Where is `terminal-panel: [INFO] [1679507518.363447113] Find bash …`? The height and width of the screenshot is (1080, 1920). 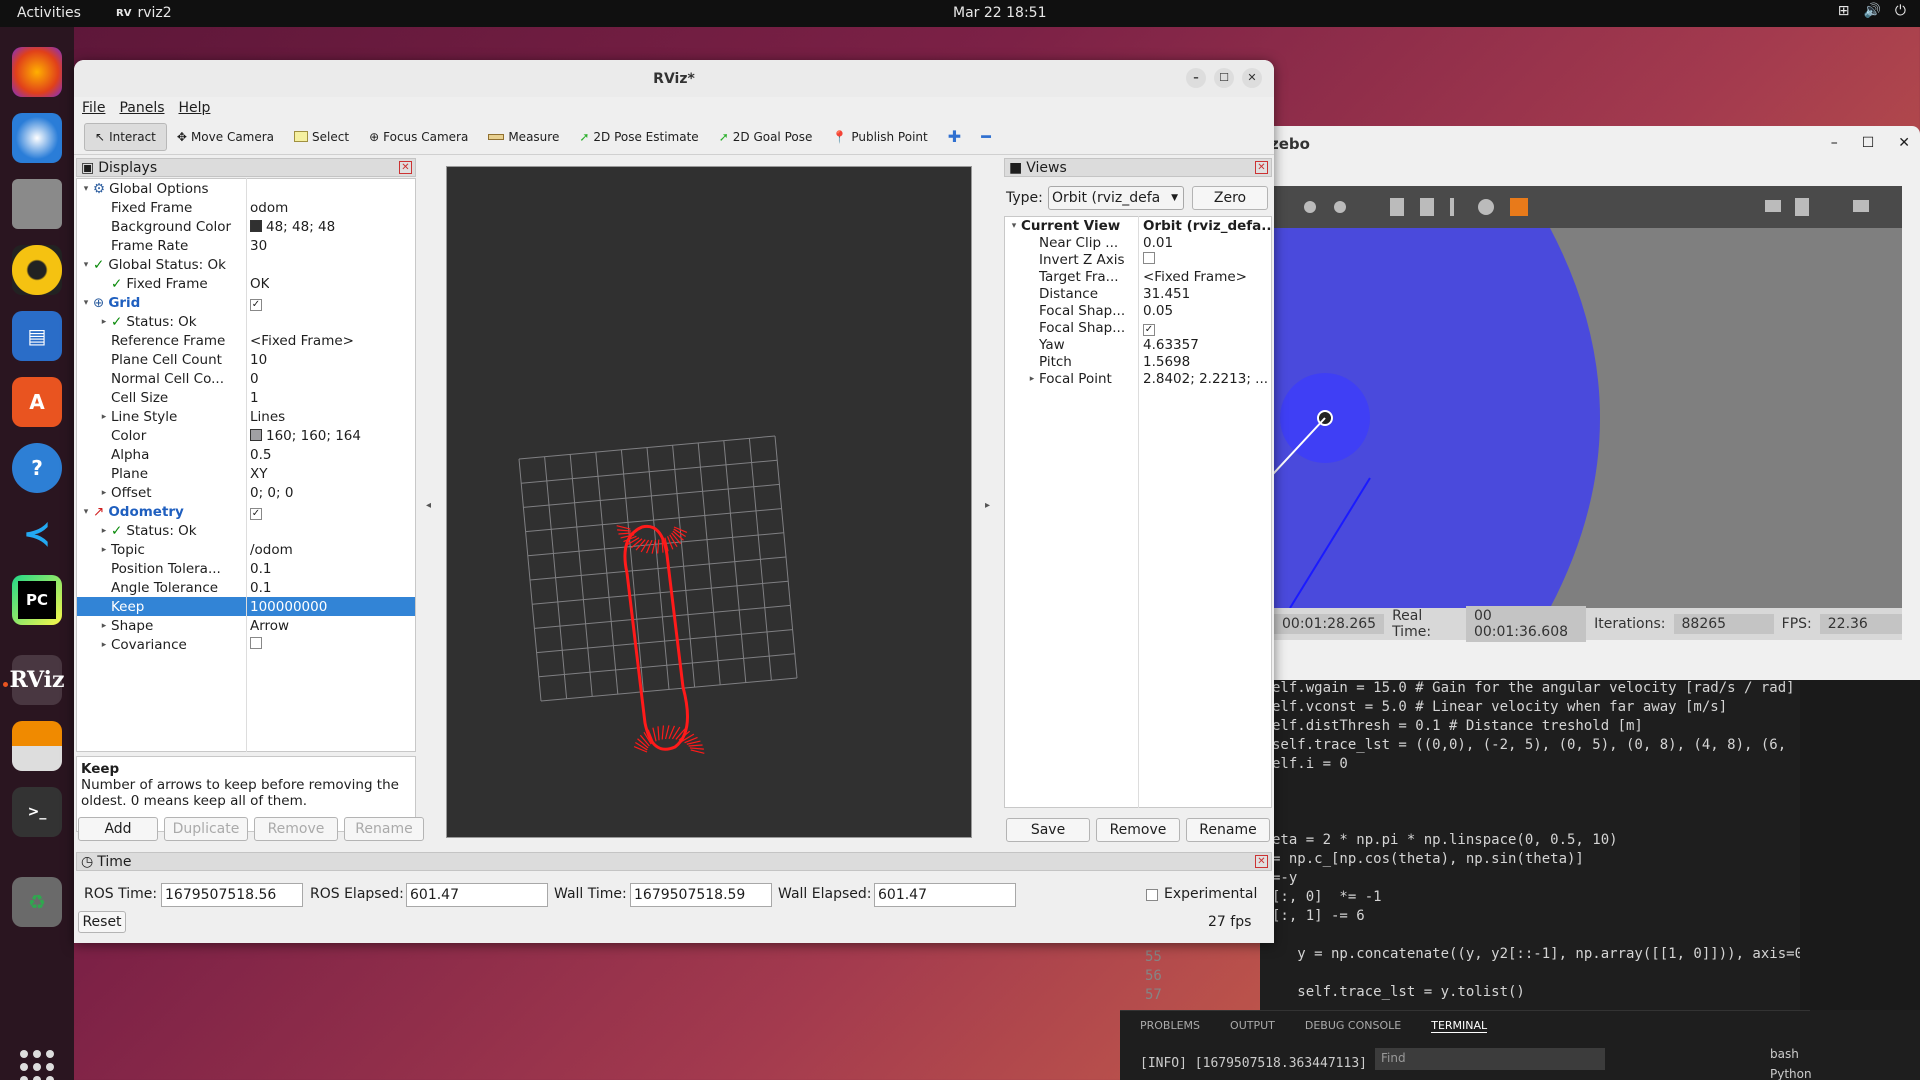 terminal-panel: [INFO] [1679507518.363447113] Find bash … is located at coordinates (1520, 1060).